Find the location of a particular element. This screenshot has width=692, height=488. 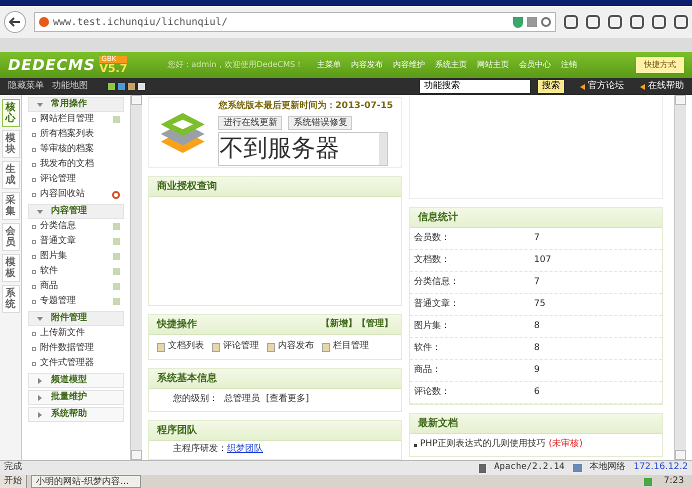

search-button: 搜索 is located at coordinates (551, 86).